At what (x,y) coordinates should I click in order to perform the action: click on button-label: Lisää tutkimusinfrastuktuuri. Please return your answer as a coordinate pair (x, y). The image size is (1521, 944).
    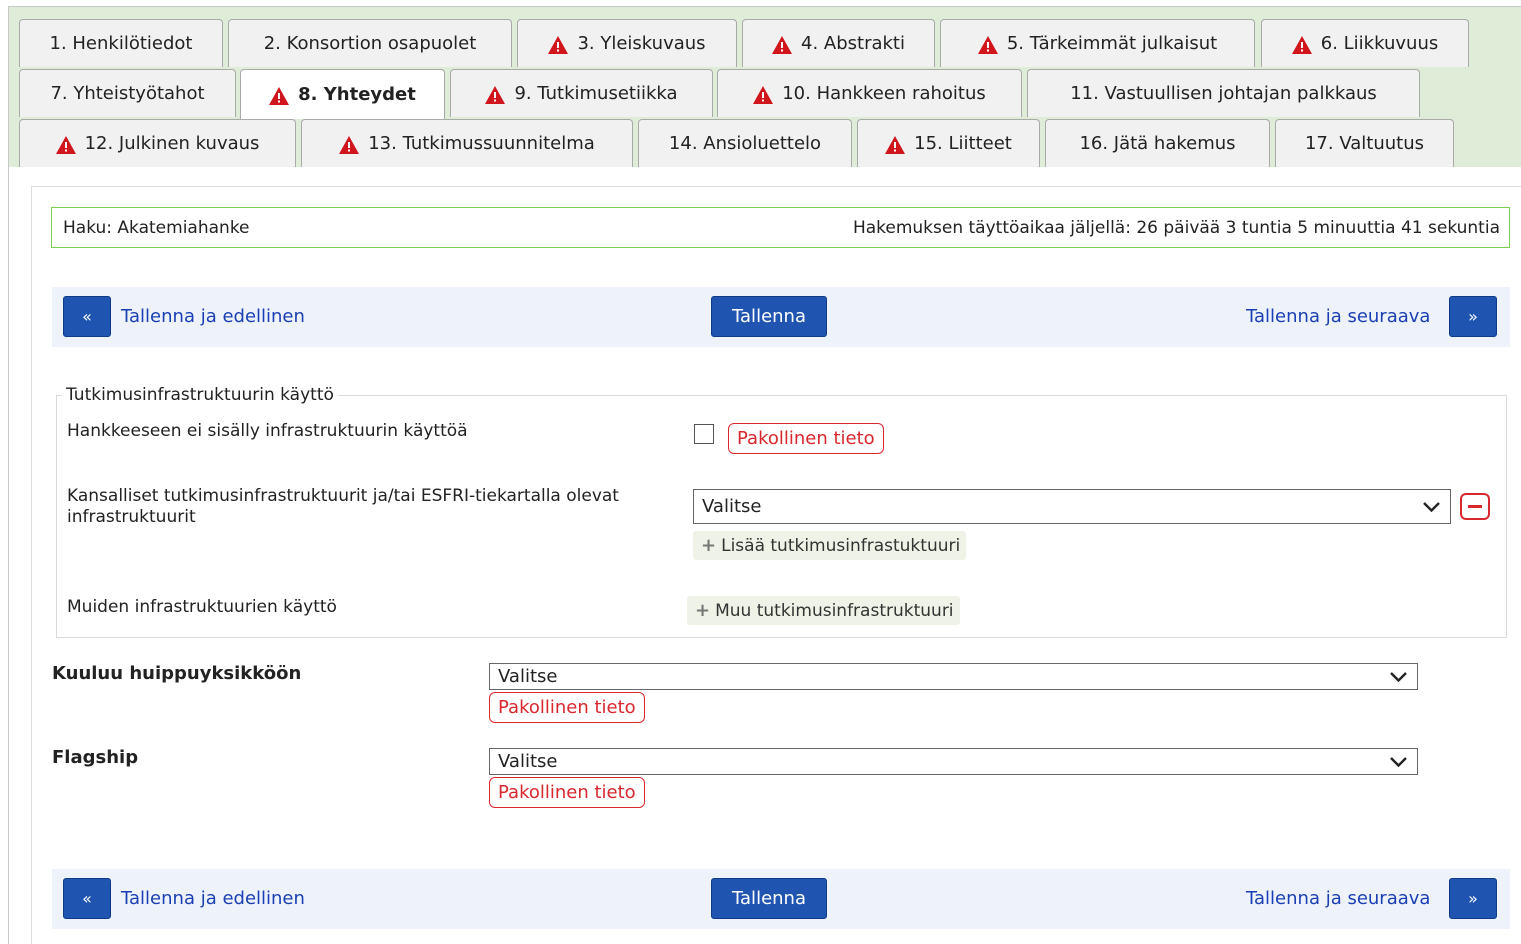
    Looking at the image, I should click on (841, 545).